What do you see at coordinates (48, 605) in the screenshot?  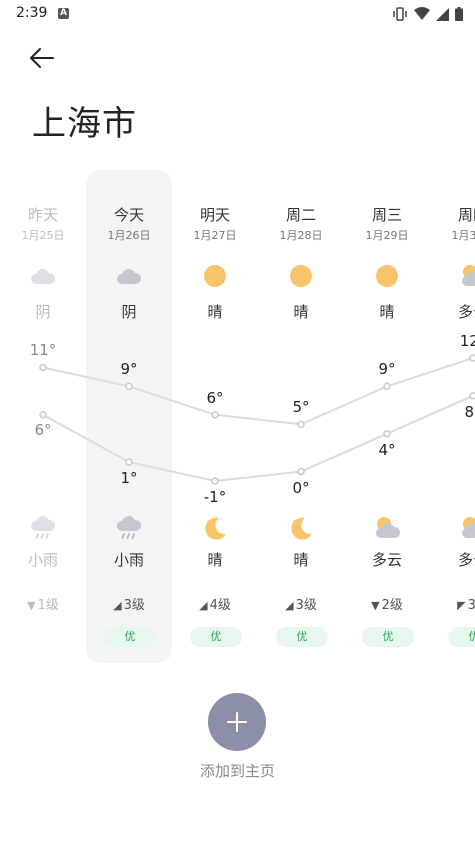 I see `wind-value: 1级` at bounding box center [48, 605].